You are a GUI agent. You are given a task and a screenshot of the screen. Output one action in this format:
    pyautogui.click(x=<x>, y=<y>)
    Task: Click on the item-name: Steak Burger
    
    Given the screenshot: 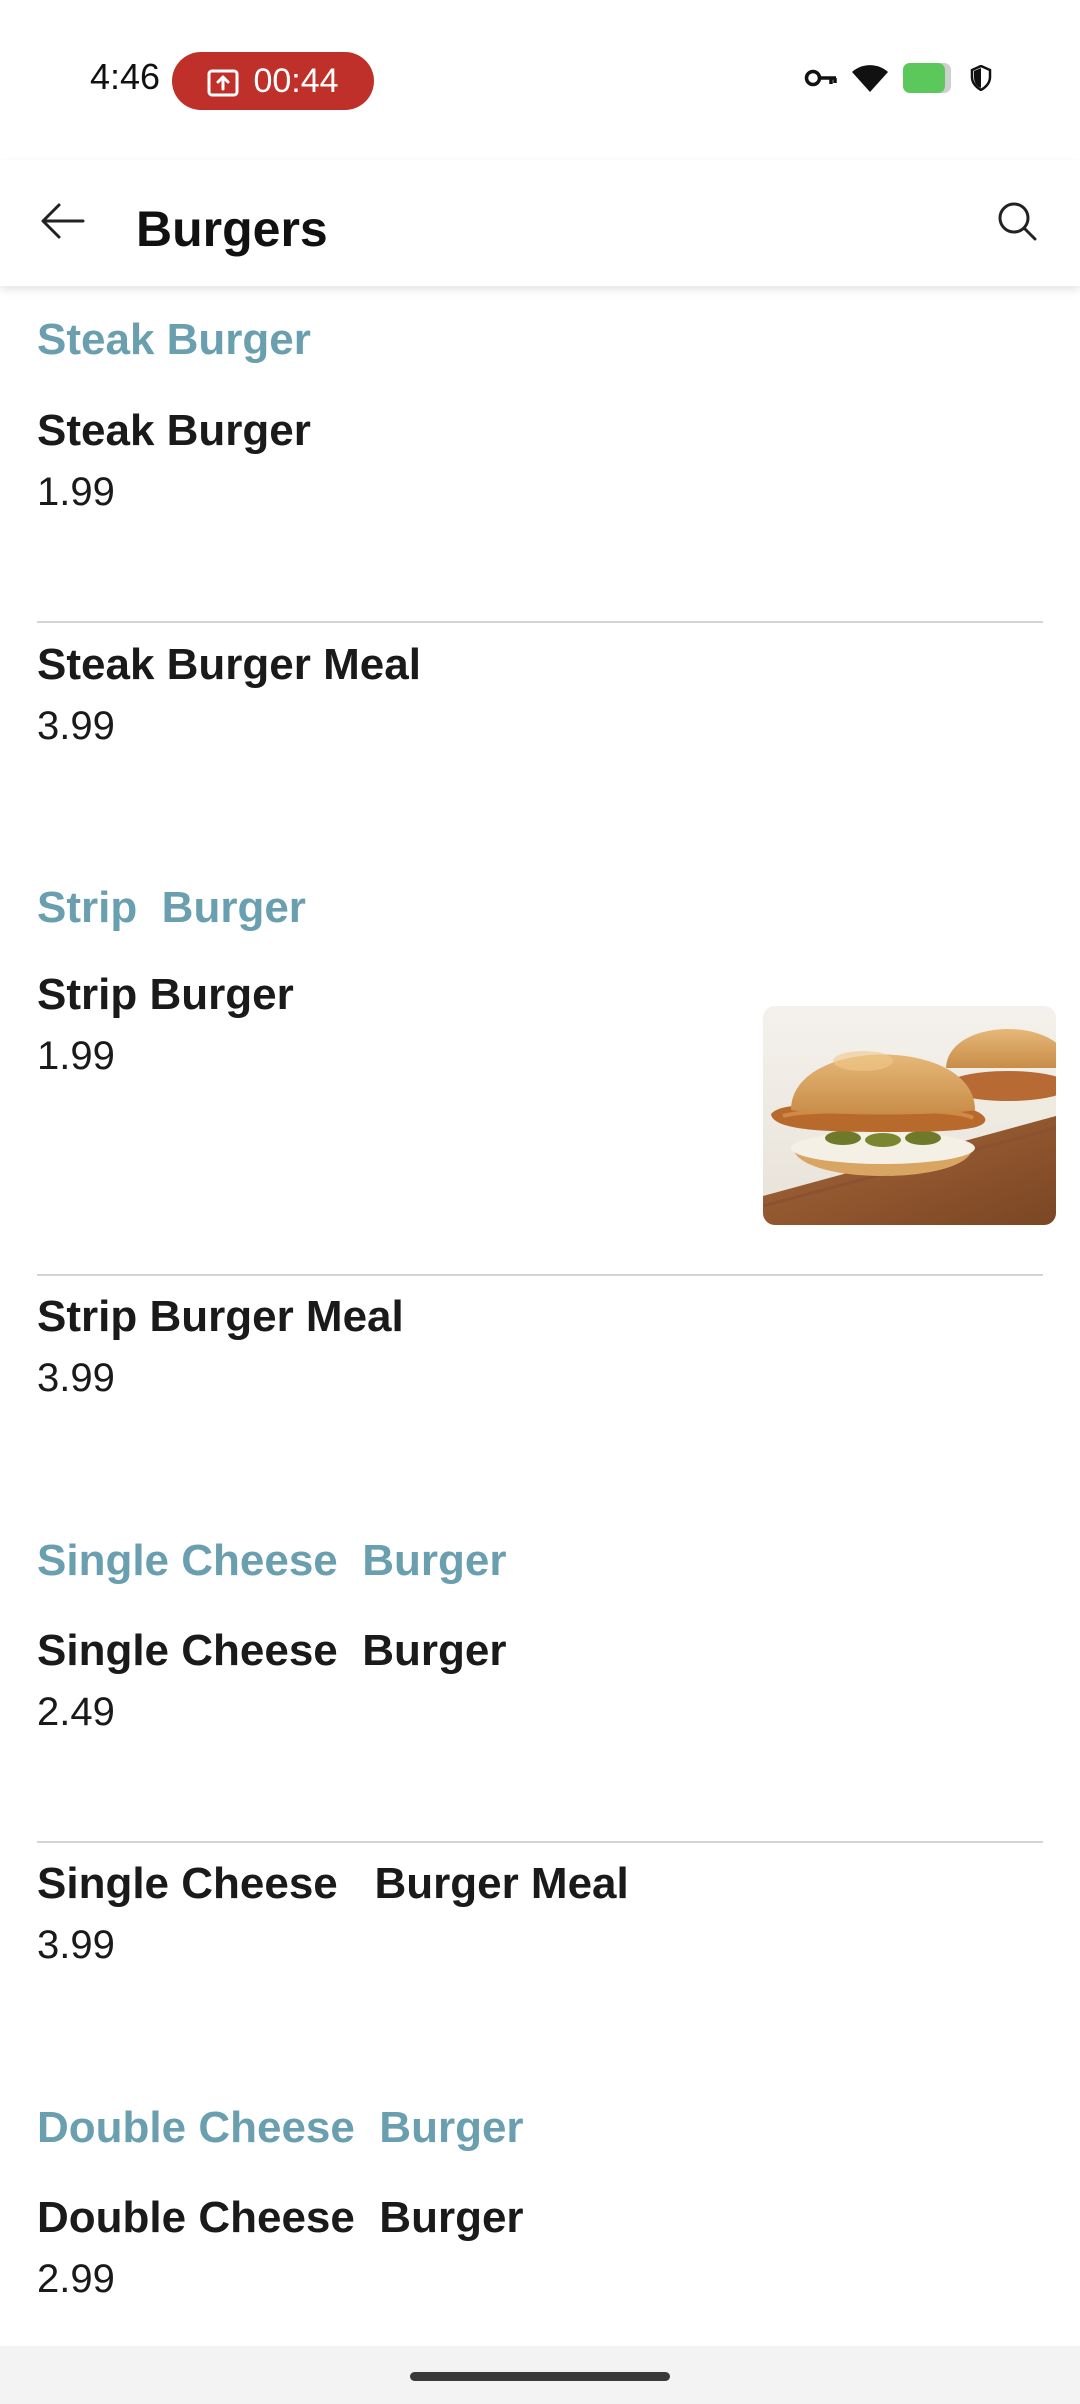 What is the action you would take?
    pyautogui.click(x=174, y=430)
    